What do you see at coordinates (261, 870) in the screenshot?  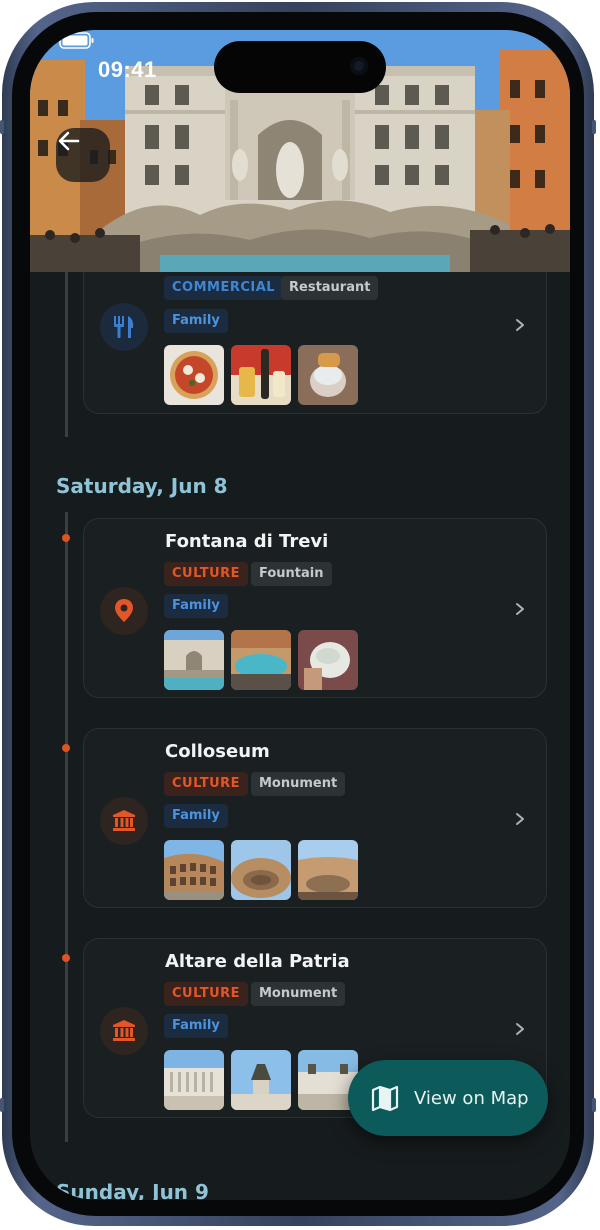 I see `thumbnail-colosseum-arena` at bounding box center [261, 870].